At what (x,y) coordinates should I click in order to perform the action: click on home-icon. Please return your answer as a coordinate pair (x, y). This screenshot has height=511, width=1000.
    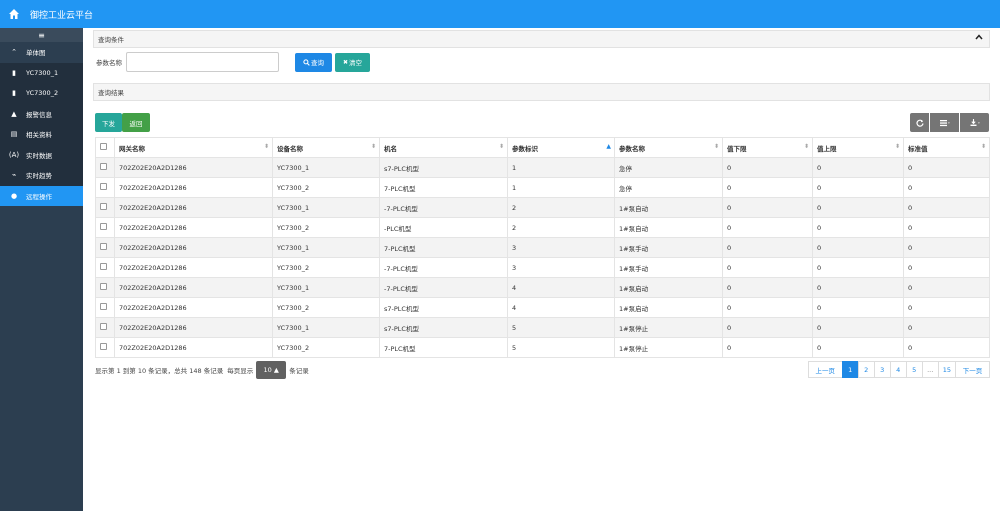
    Looking at the image, I should click on (14, 14).